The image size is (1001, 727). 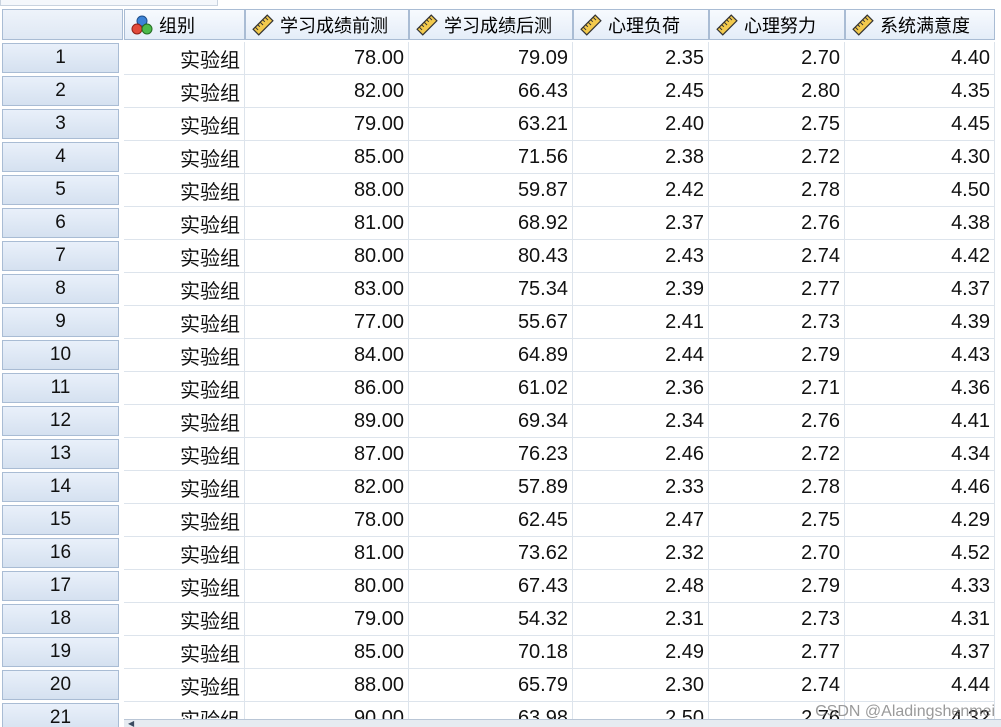 I want to click on cell-mental_load: 2.41, so click(x=641, y=322).